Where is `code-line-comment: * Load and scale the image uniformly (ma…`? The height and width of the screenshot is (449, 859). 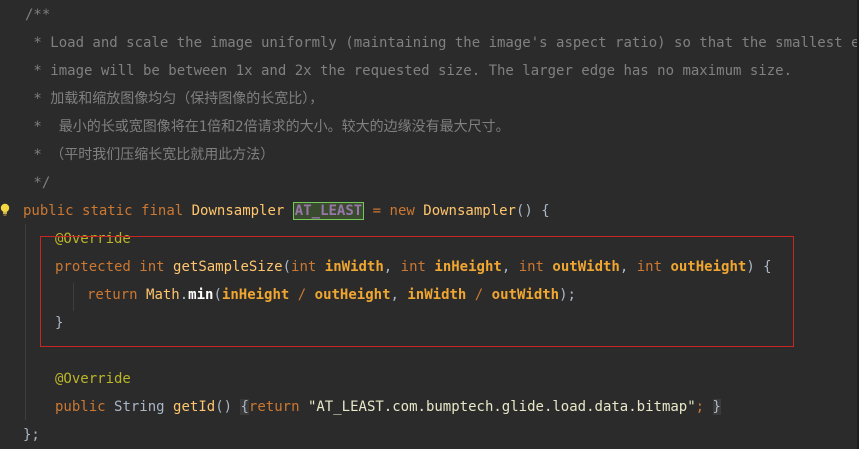 code-line-comment: * Load and scale the image uniformly (ma… is located at coordinates (429, 43).